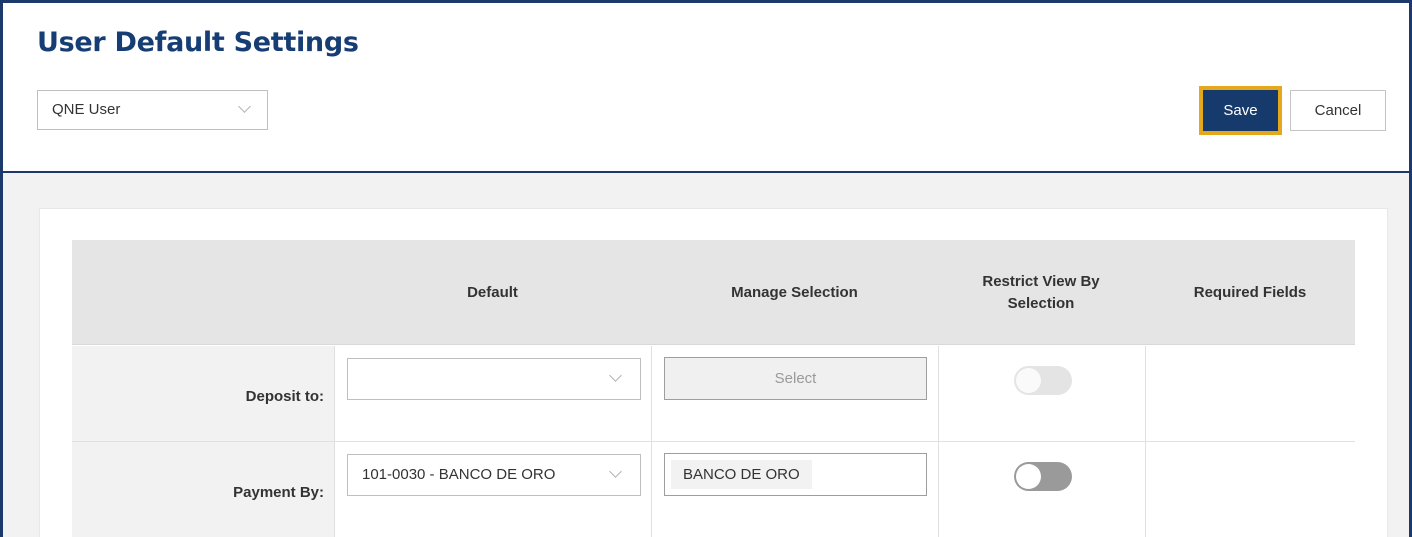 The image size is (1412, 537). What do you see at coordinates (1240, 110) in the screenshot?
I see `save-button: Save` at bounding box center [1240, 110].